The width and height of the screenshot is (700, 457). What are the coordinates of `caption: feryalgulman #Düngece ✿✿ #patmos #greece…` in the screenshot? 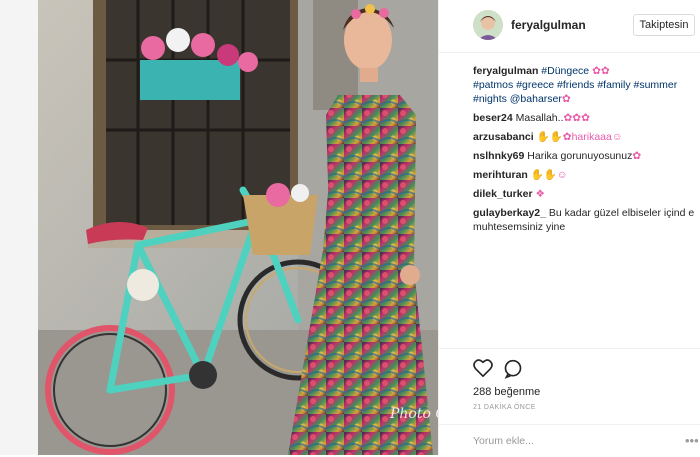 It's located at (586, 85).